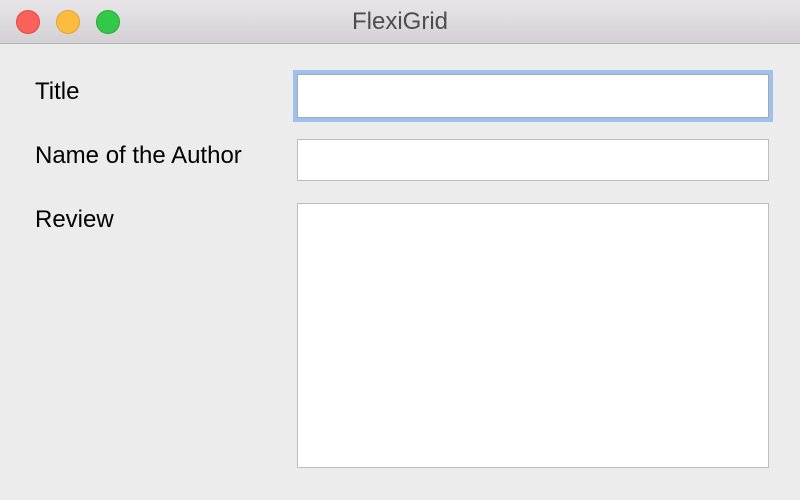 Image resolution: width=800 pixels, height=500 pixels. I want to click on window-title: FlexiGrid, so click(399, 21).